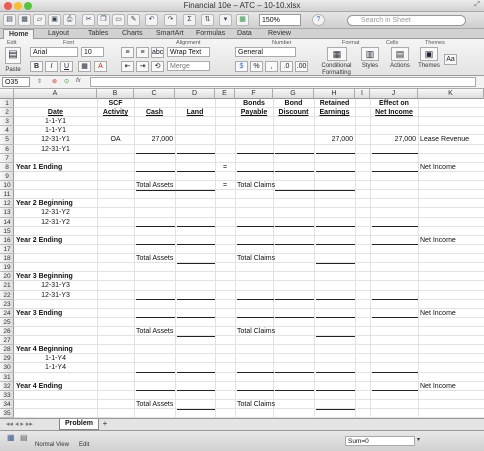 This screenshot has height=451, width=484. What do you see at coordinates (451, 94) in the screenshot?
I see `column-header-k: K` at bounding box center [451, 94].